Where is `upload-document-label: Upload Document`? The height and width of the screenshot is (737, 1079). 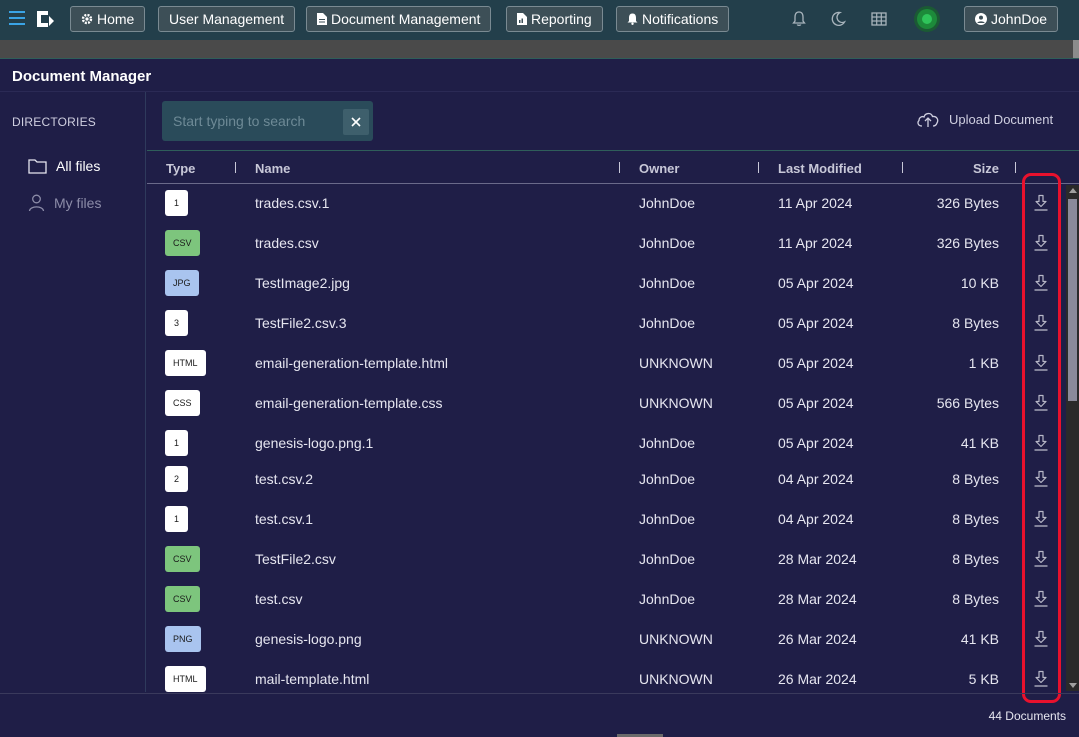 upload-document-label: Upload Document is located at coordinates (1001, 119).